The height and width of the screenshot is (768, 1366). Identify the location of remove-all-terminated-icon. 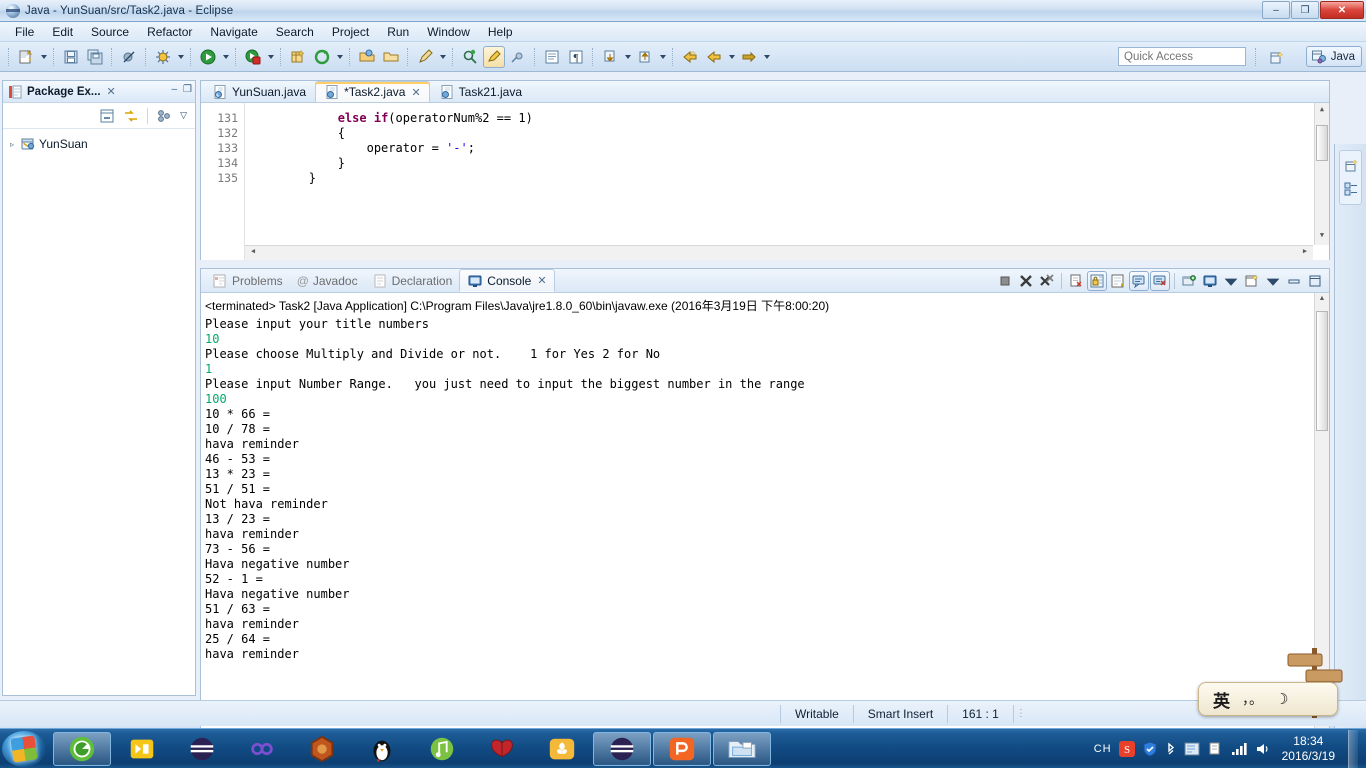
(1047, 281).